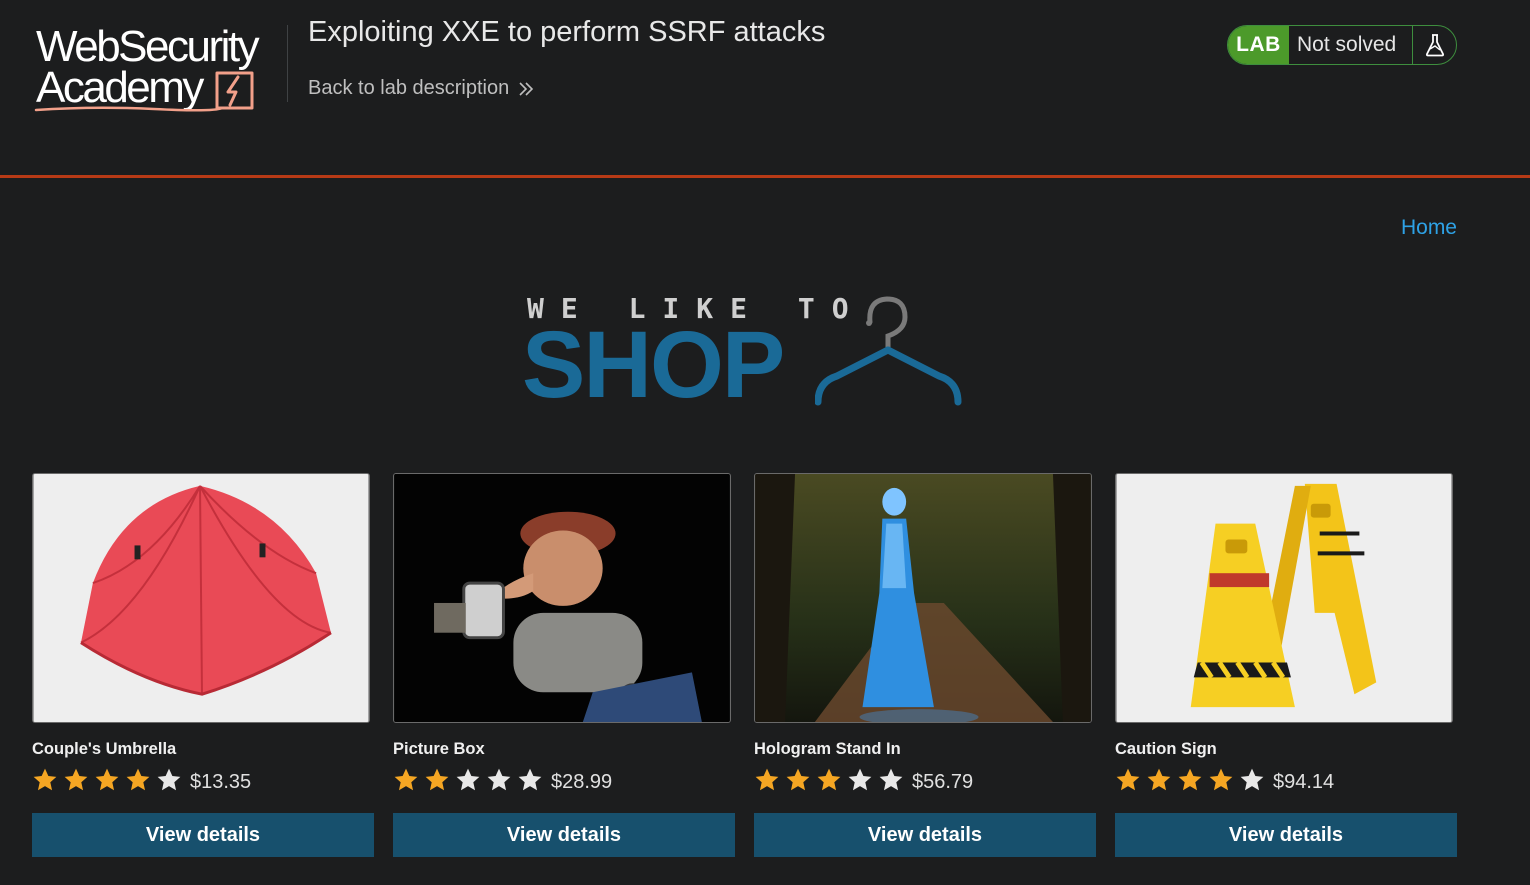 The width and height of the screenshot is (1530, 885). Describe the element at coordinates (129, 109) in the screenshot. I see `logo-underline` at that location.